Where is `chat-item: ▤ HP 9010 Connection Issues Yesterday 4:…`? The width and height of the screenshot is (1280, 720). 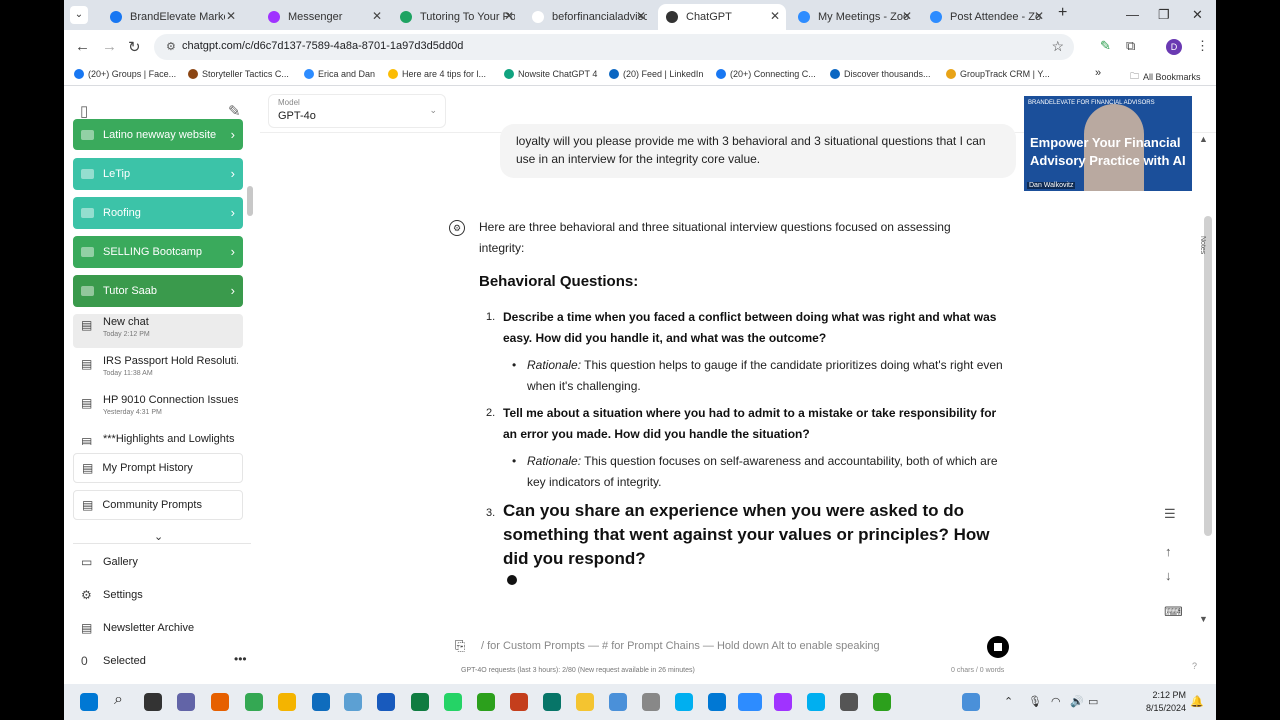 chat-item: ▤ HP 9010 Connection Issues Yesterday 4:… is located at coordinates (158, 409).